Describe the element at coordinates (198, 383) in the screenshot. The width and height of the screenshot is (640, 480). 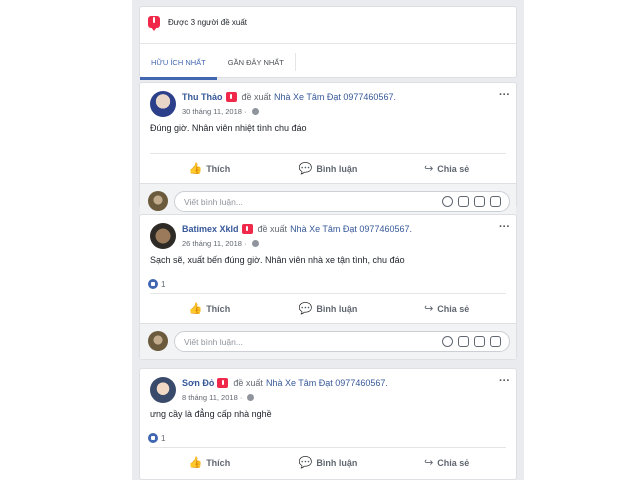
I see `author-name: Sơn Đỏ` at that location.